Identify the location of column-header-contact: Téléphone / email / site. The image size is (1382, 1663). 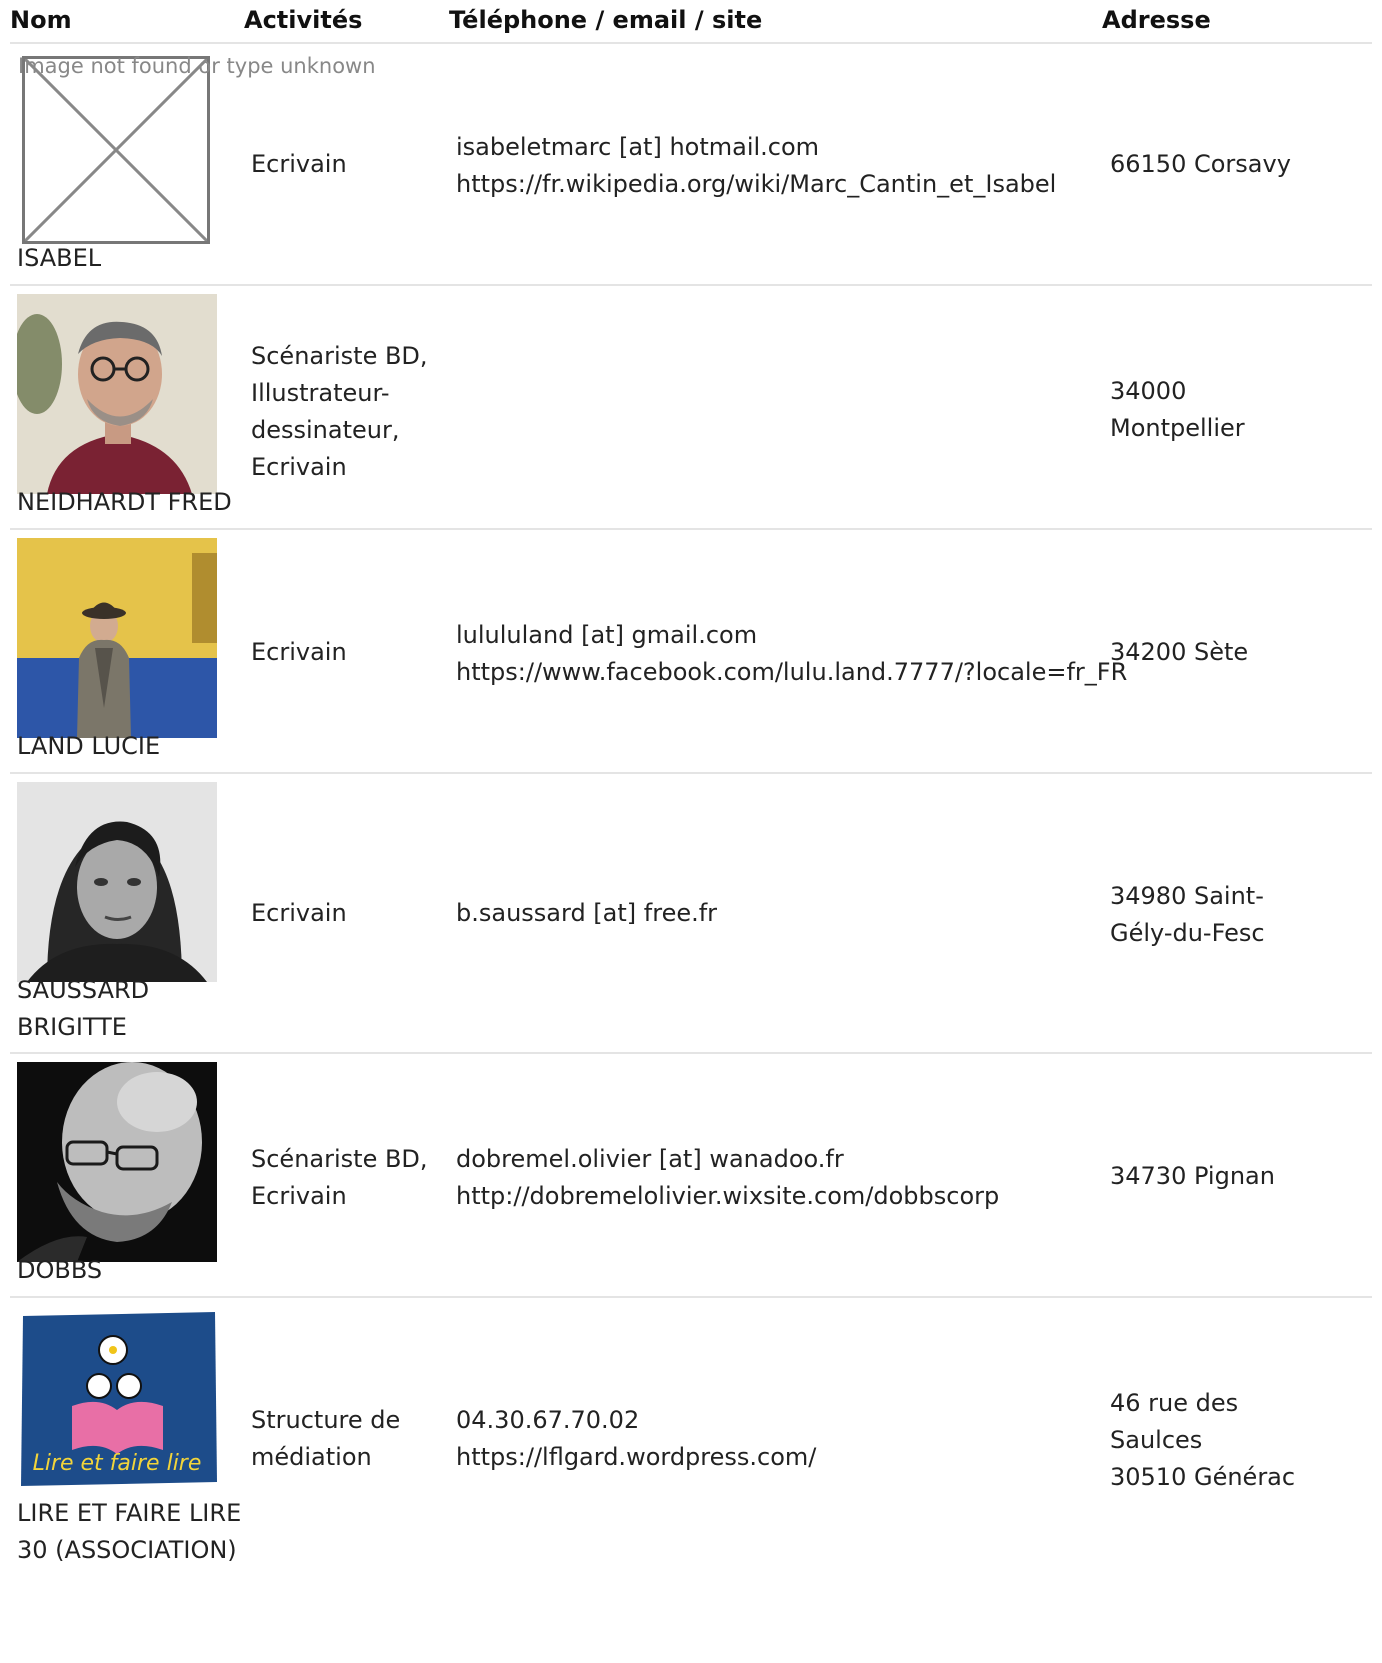
(606, 20).